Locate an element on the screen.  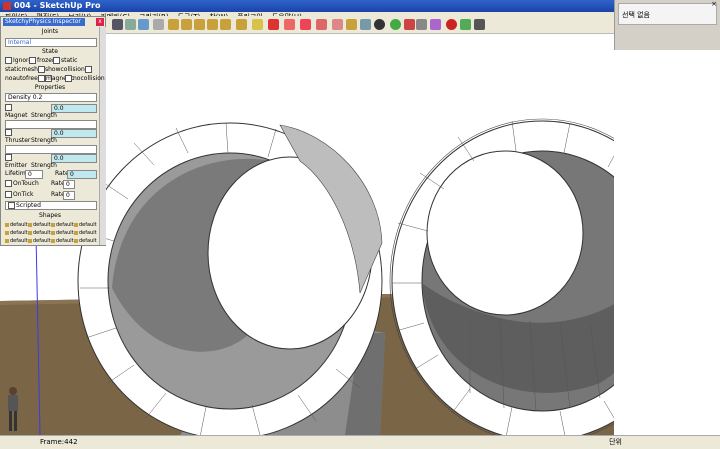
app-icon is located at coordinates (7, 6).